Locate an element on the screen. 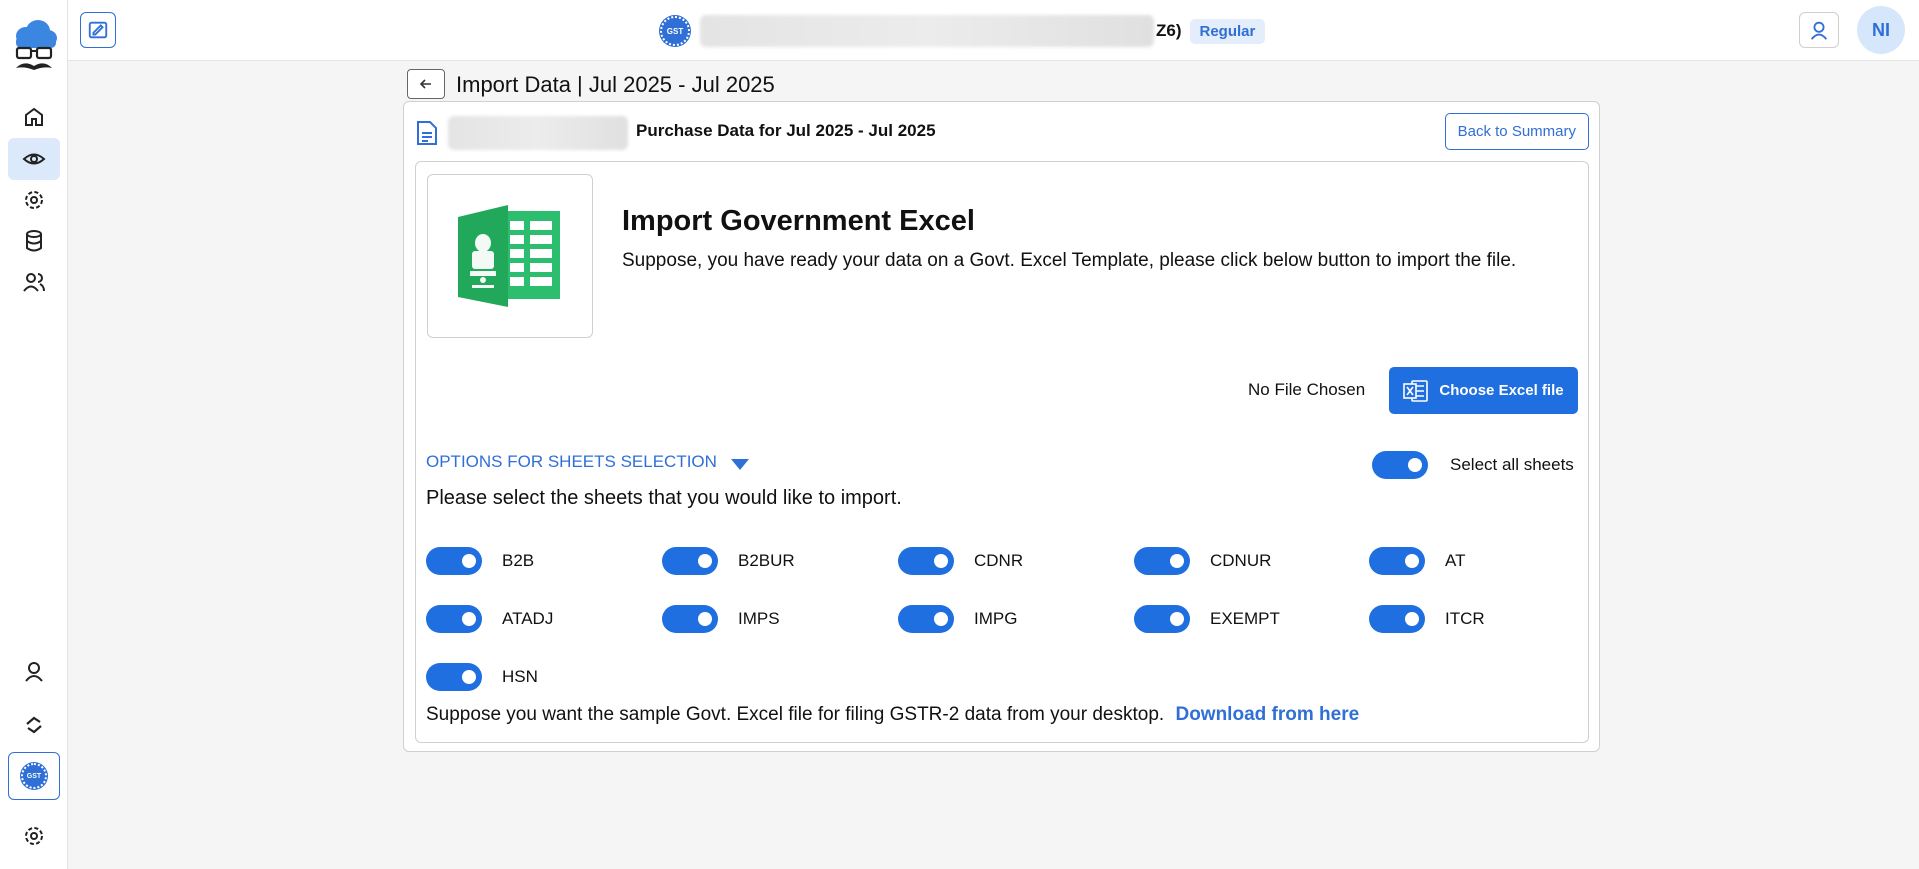  sheet-label: CDNR is located at coordinates (999, 560).